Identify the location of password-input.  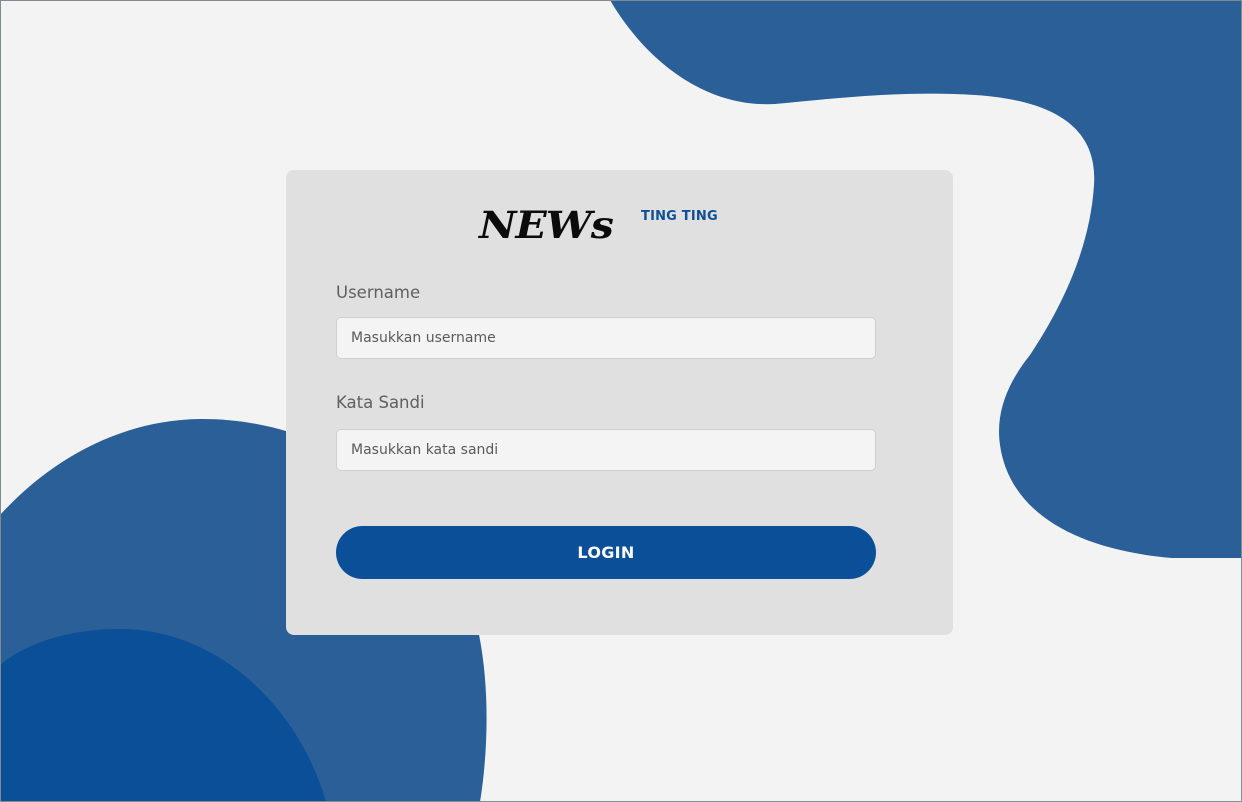
(606, 450).